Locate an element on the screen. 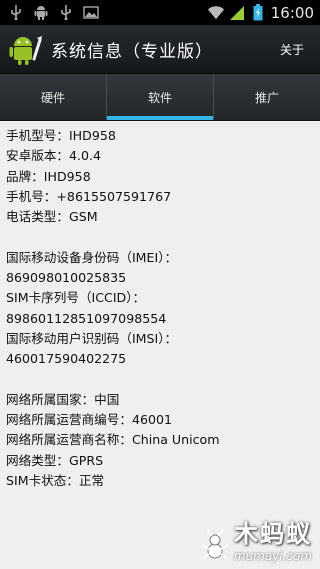 This screenshot has height=569, width=320. android-version: 安卓版本：4.0.4 is located at coordinates (54, 156).